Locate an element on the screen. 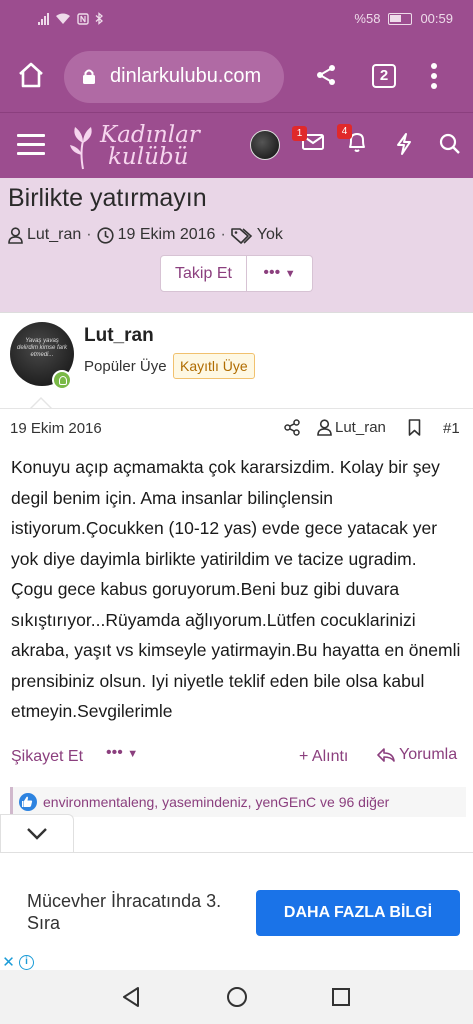 The height and width of the screenshot is (1024, 473). follow-button: Takip Et is located at coordinates (203, 273).